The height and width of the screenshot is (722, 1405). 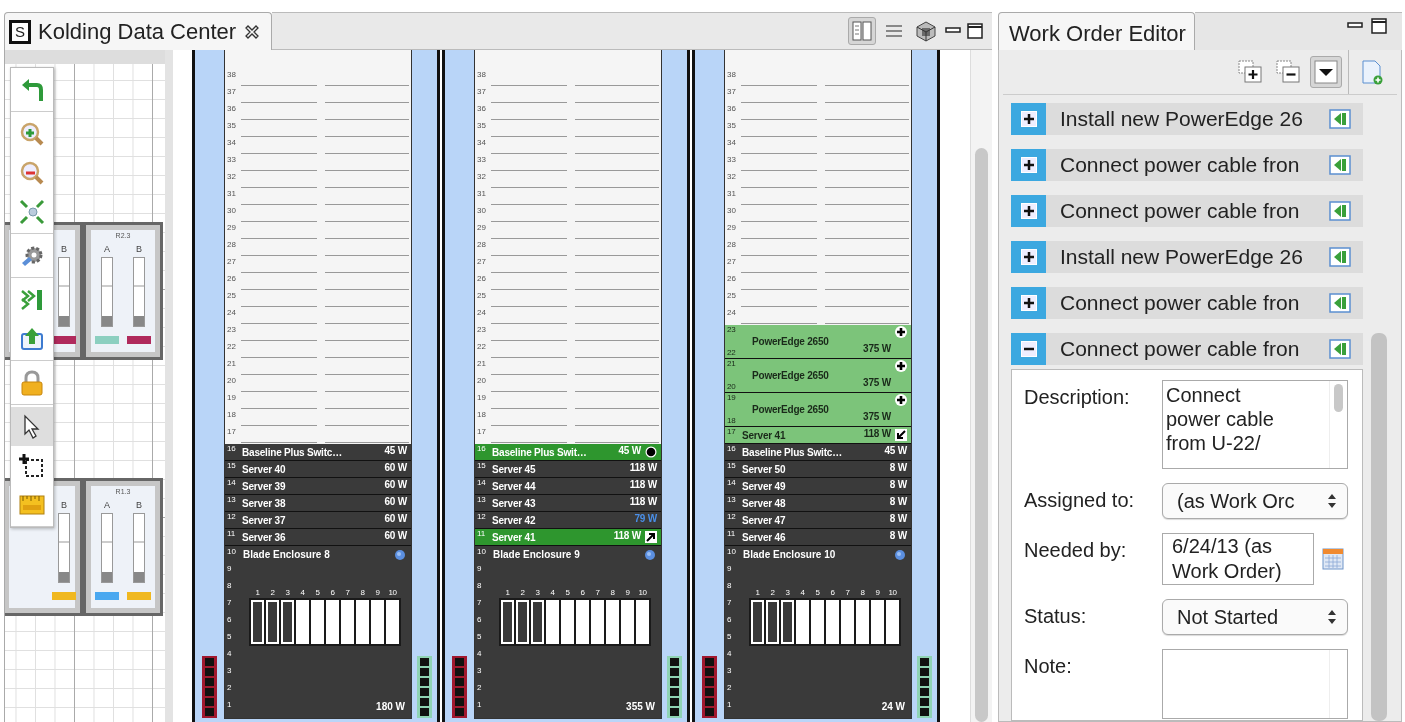 What do you see at coordinates (1332, 617) in the screenshot?
I see `updown-arrows-icon` at bounding box center [1332, 617].